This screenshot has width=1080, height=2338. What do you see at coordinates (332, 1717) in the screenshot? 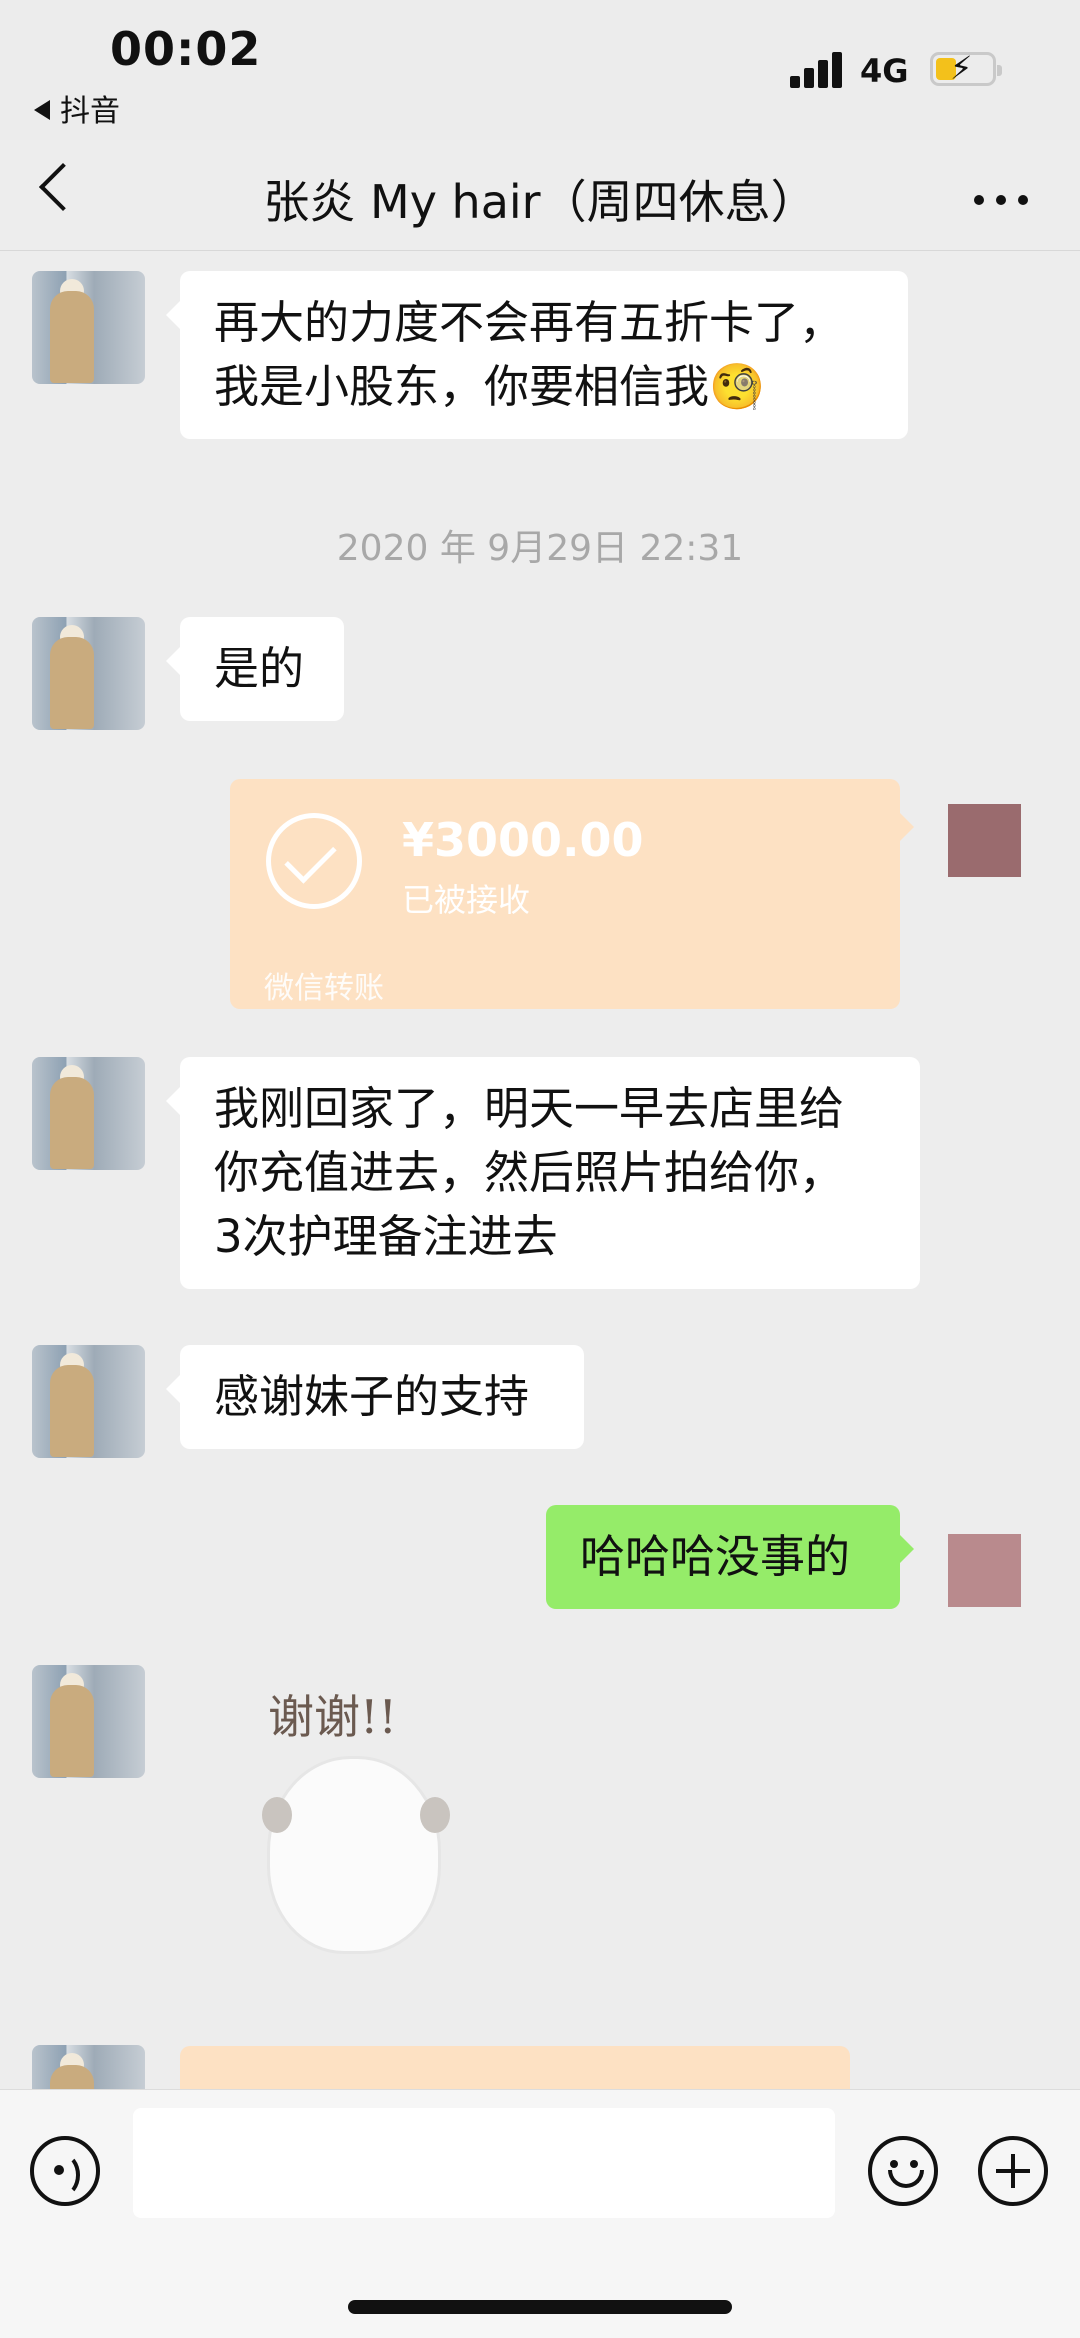
I see `sticker-caption: 谢谢!!` at bounding box center [332, 1717].